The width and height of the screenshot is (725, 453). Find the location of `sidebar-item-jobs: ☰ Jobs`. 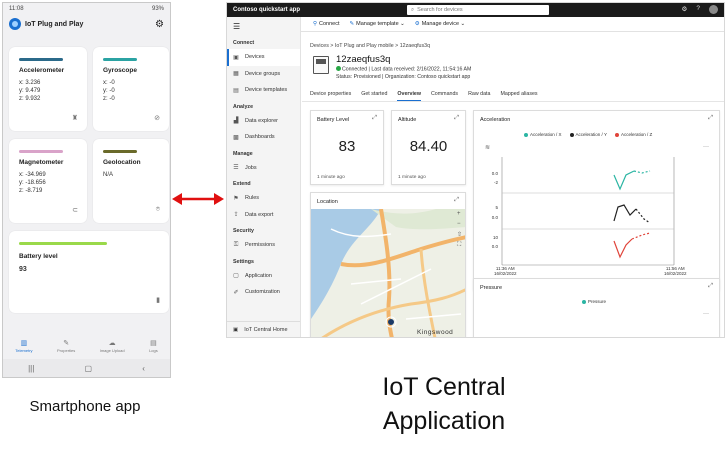

sidebar-item-jobs: ☰ Jobs is located at coordinates (263, 168).